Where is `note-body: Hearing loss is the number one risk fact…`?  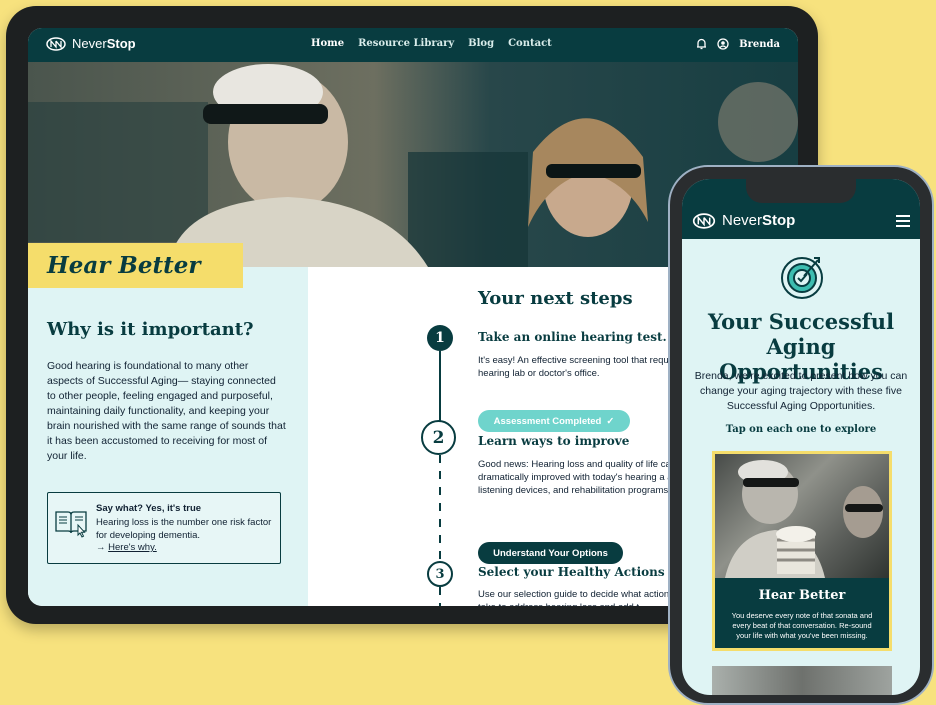 note-body: Hearing loss is the number one risk fact… is located at coordinates (184, 529).